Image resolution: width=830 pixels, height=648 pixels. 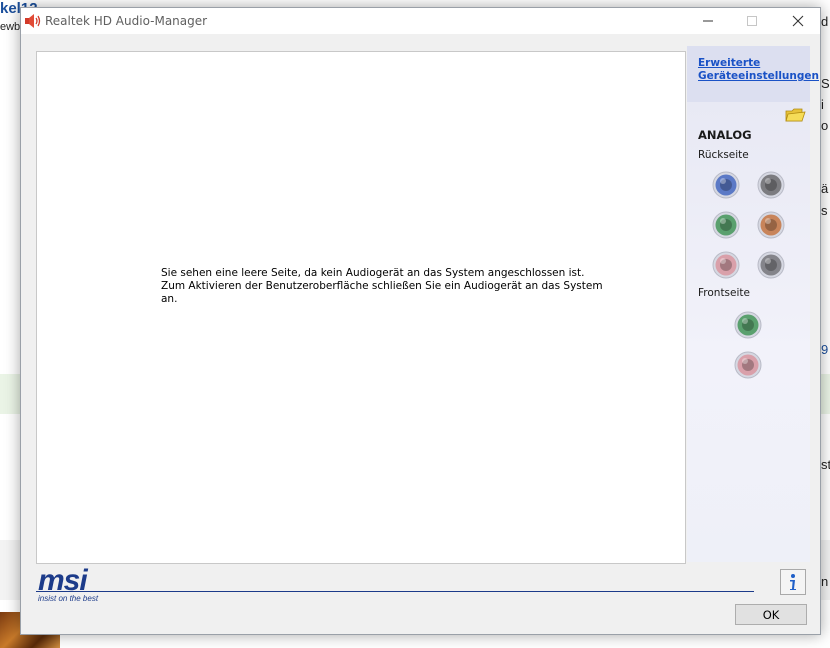 I want to click on minimize-icon, so click(x=708, y=21).